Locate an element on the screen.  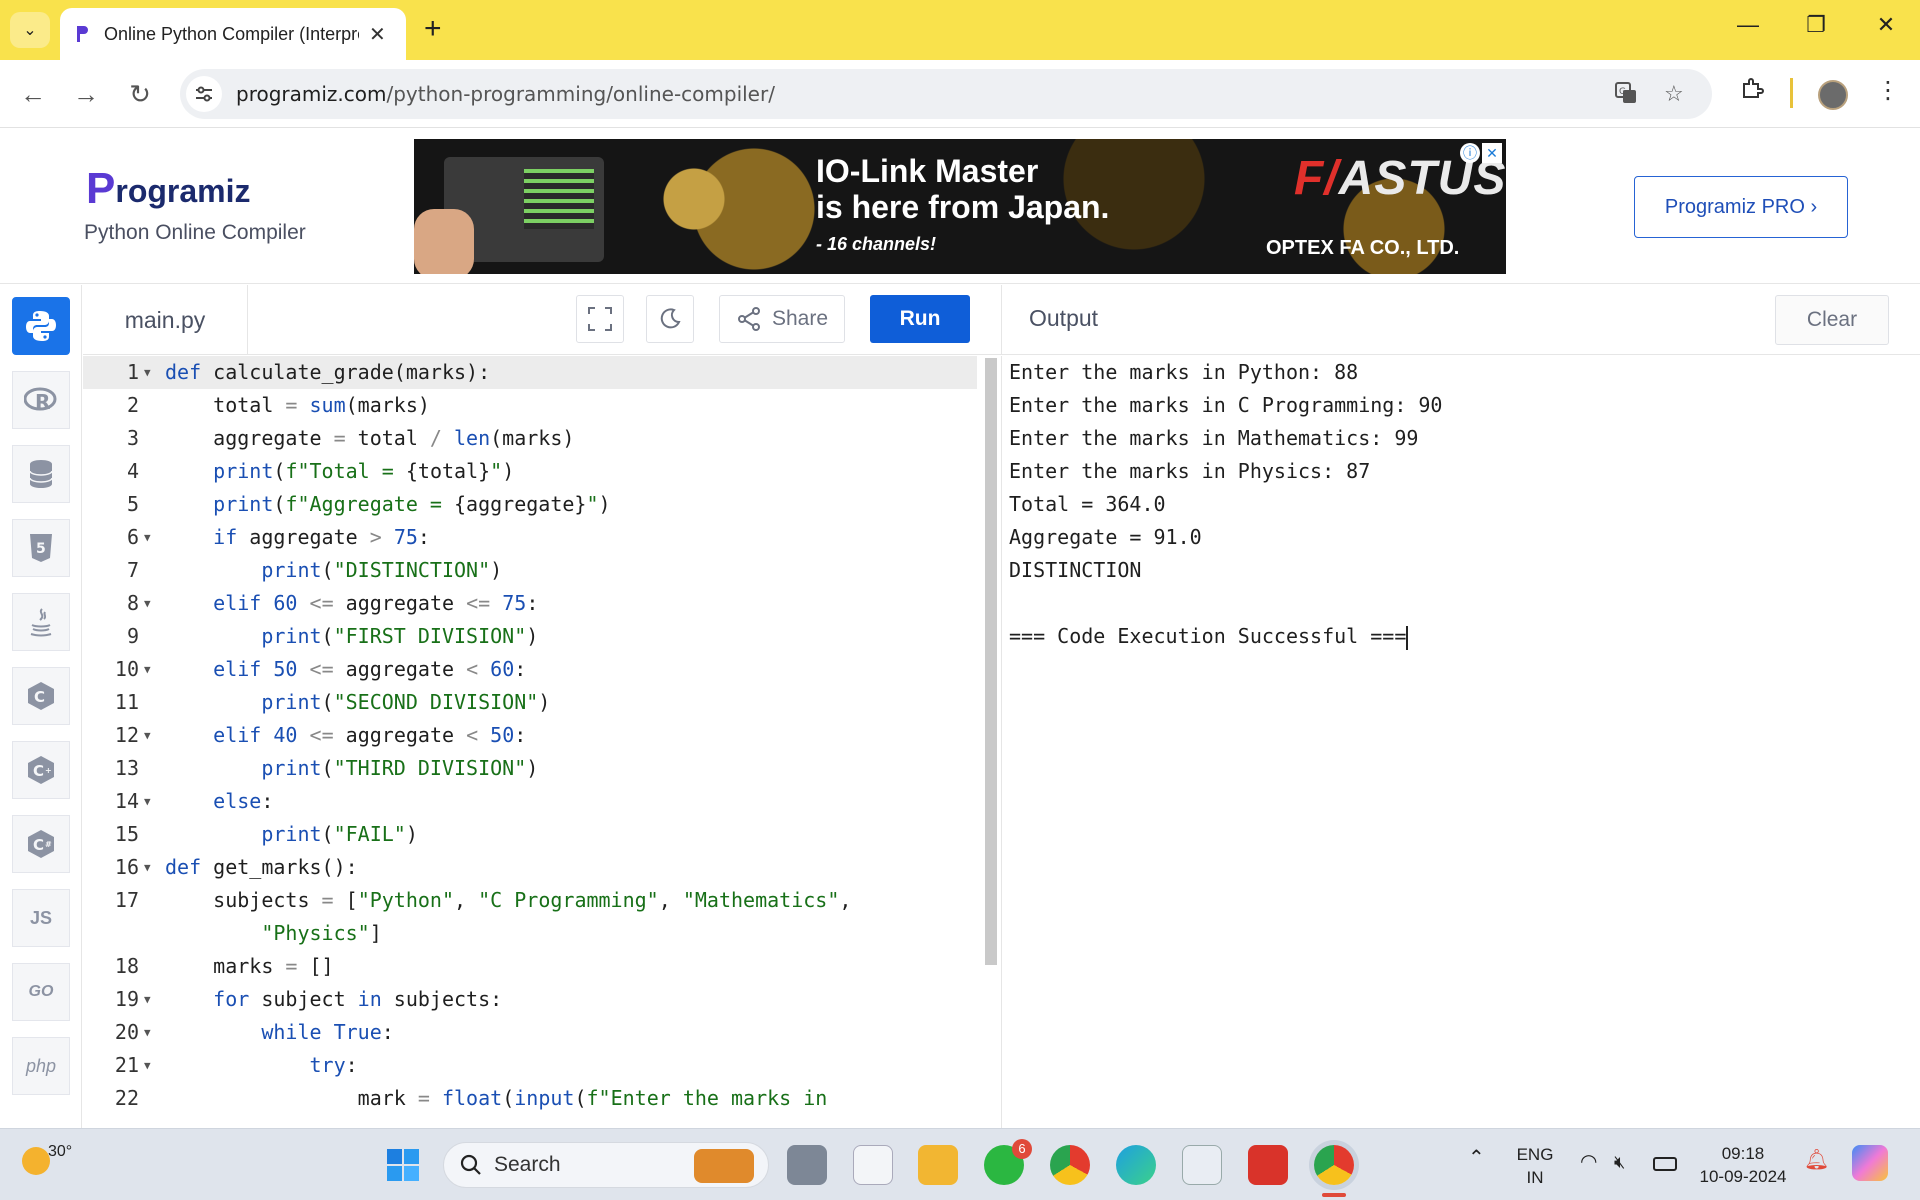
lang-c-button: C is located at coordinates (41, 696).